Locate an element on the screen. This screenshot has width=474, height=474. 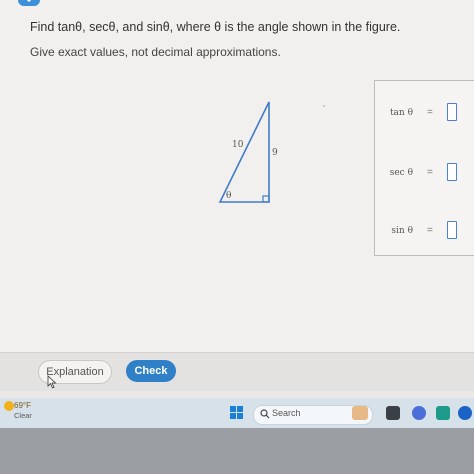
edge-icon is located at coordinates (465, 413).